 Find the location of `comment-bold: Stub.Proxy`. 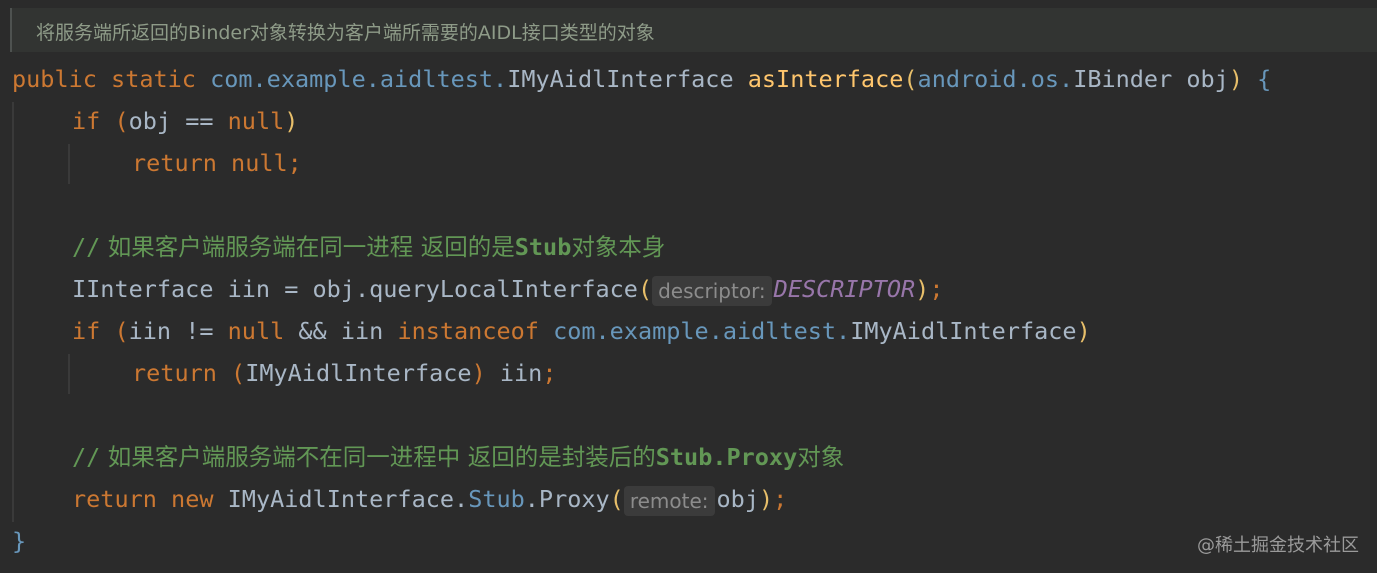

comment-bold: Stub.Proxy is located at coordinates (726, 457).